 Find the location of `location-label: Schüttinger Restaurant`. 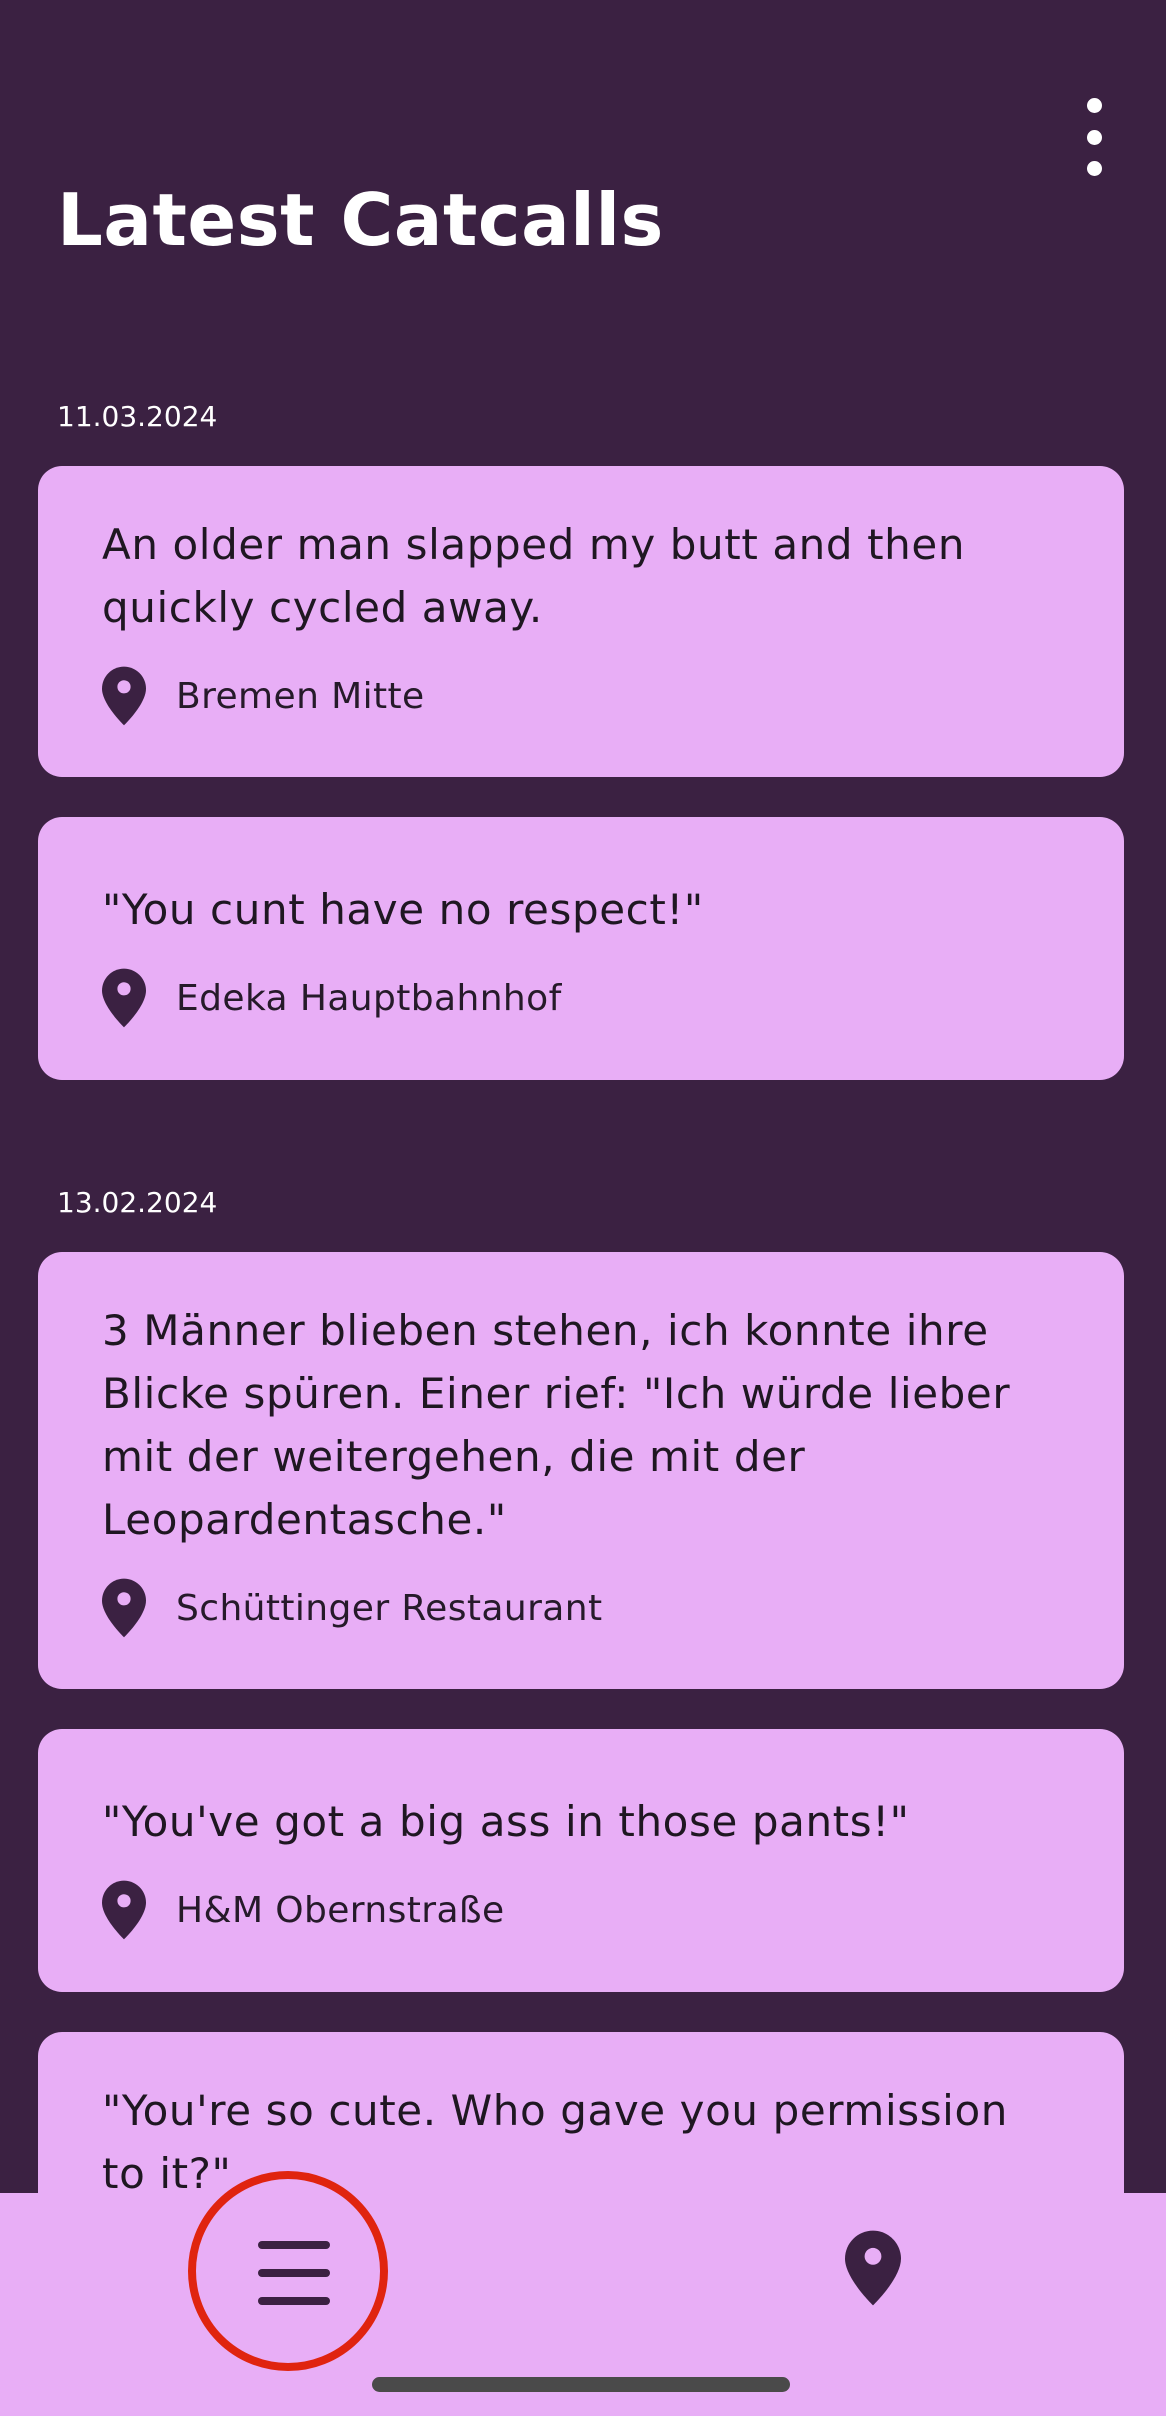

location-label: Schüttinger Restaurant is located at coordinates (389, 1608).